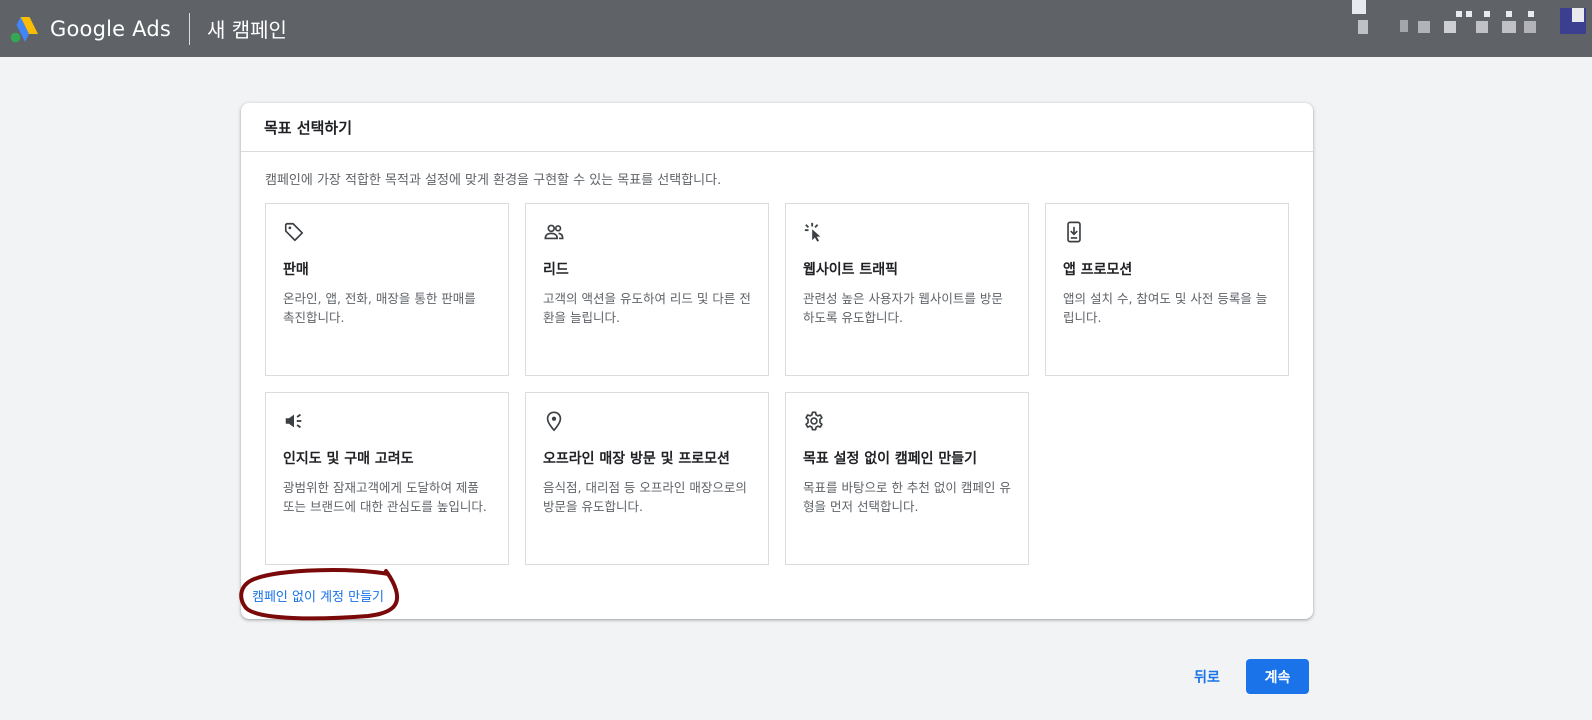 The image size is (1592, 720). Describe the element at coordinates (24, 29) in the screenshot. I see `google-ads-logo-icon` at that location.